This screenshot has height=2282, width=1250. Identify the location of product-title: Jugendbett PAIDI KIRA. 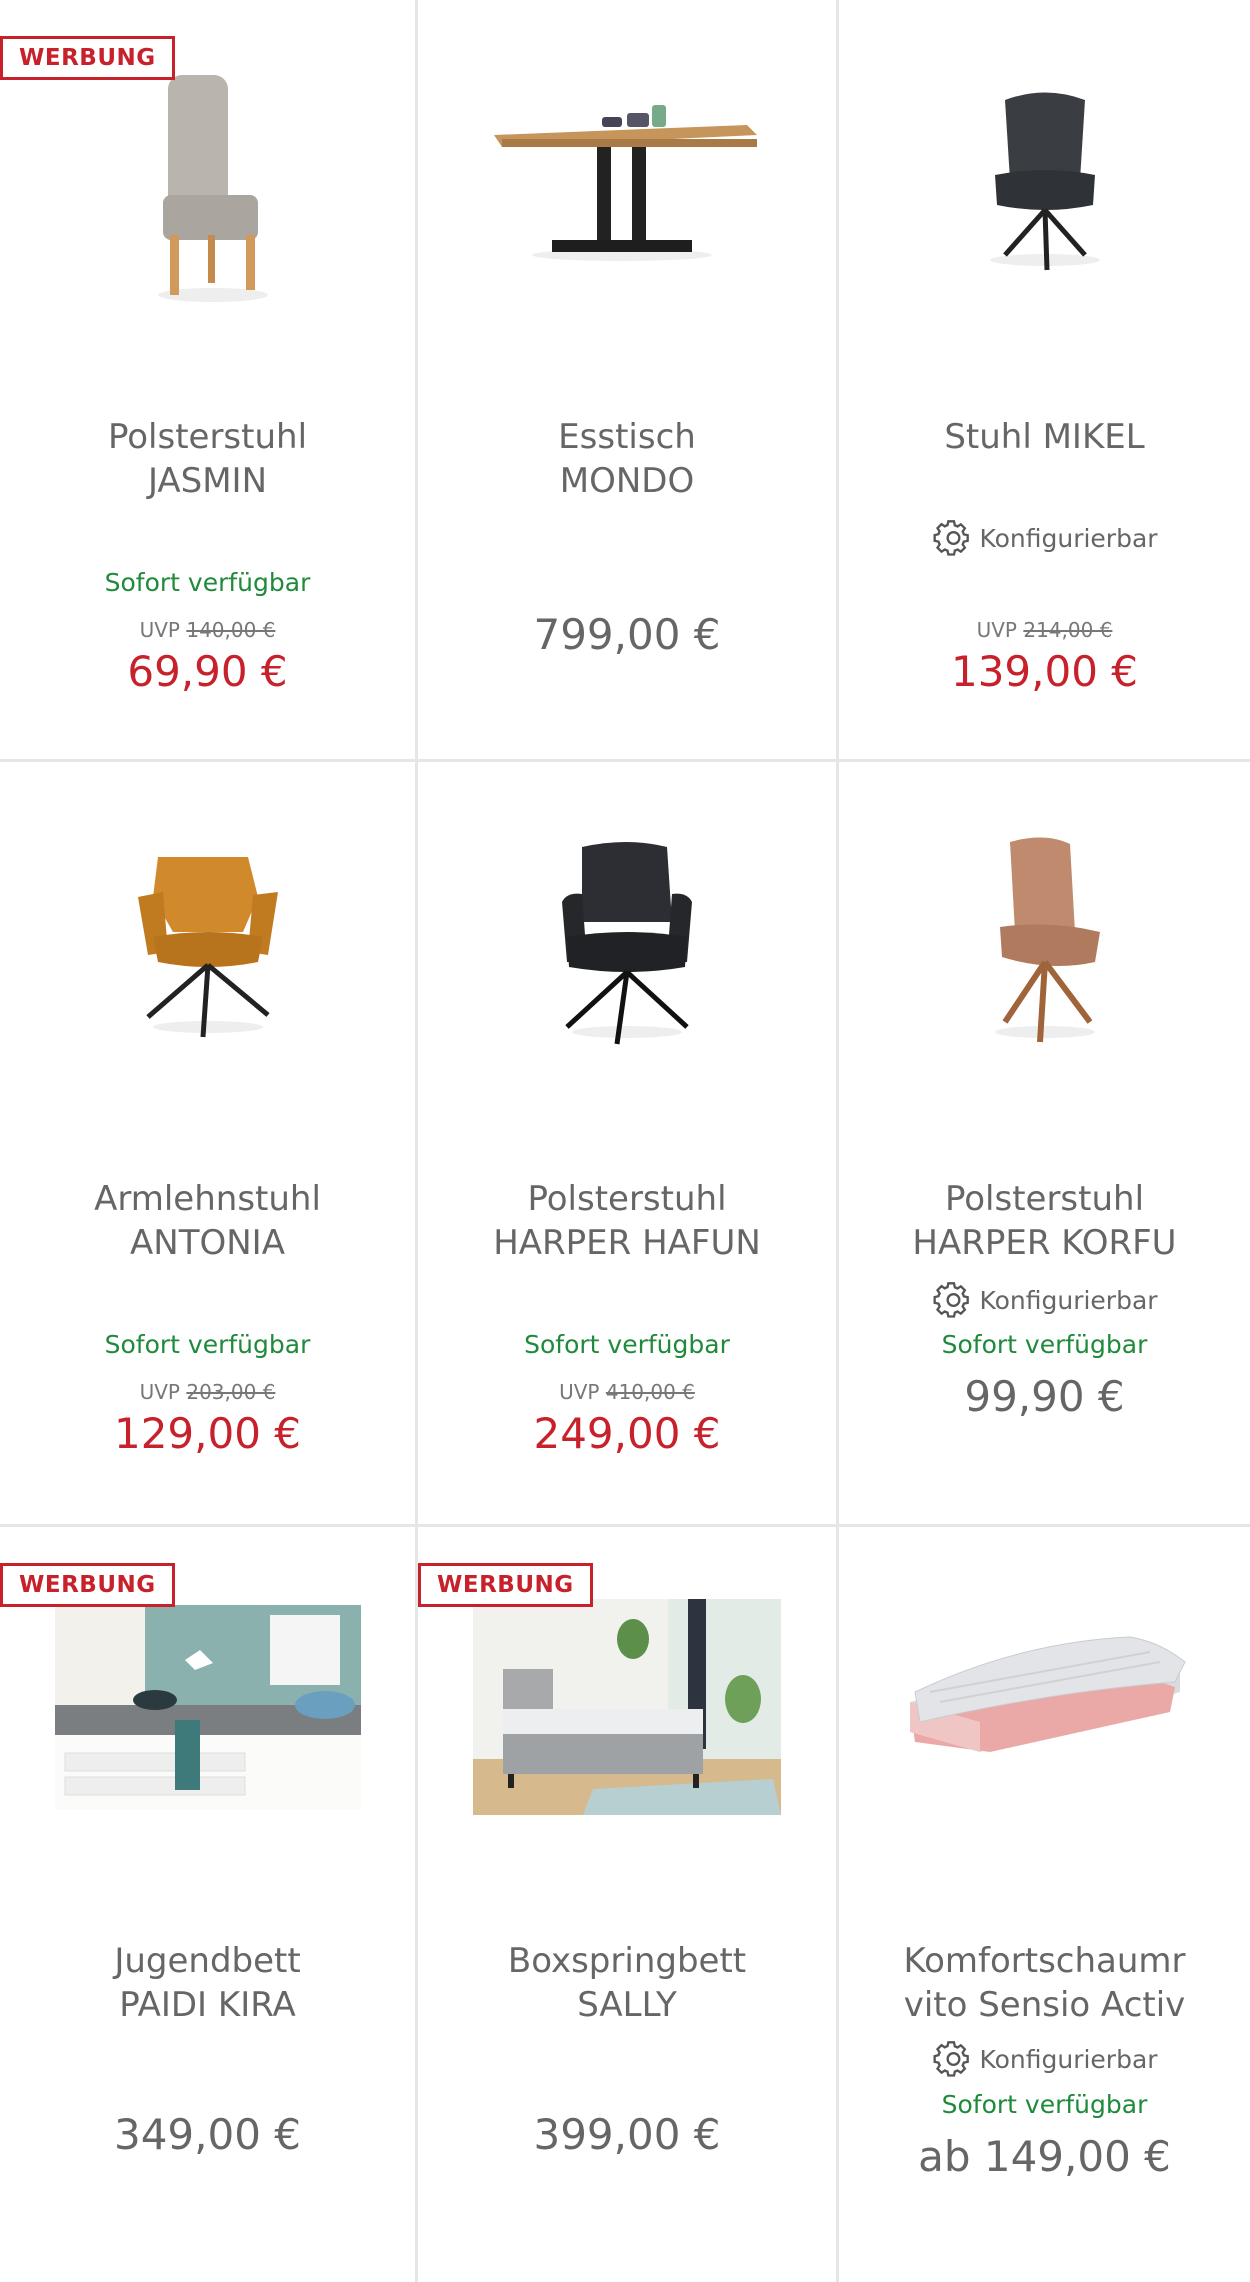
(207, 1983).